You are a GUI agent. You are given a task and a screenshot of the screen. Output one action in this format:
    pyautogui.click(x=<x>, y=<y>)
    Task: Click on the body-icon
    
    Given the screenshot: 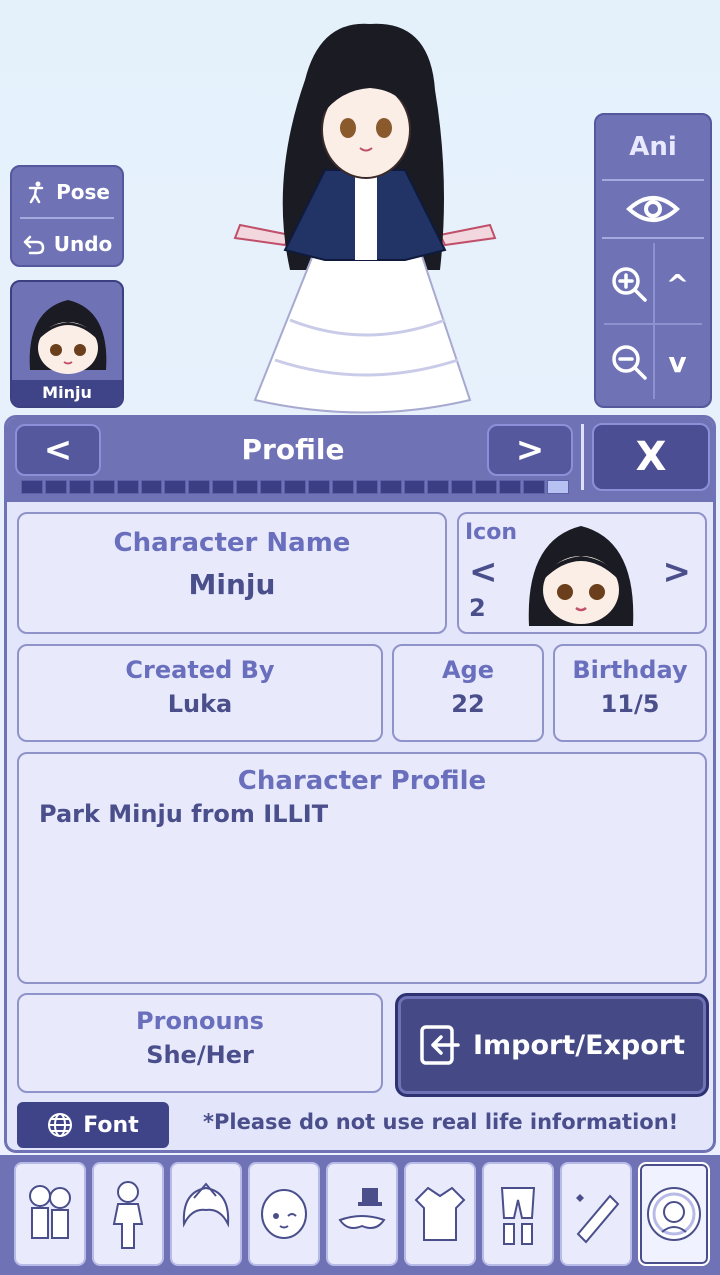 What is the action you would take?
    pyautogui.click(x=128, y=1215)
    